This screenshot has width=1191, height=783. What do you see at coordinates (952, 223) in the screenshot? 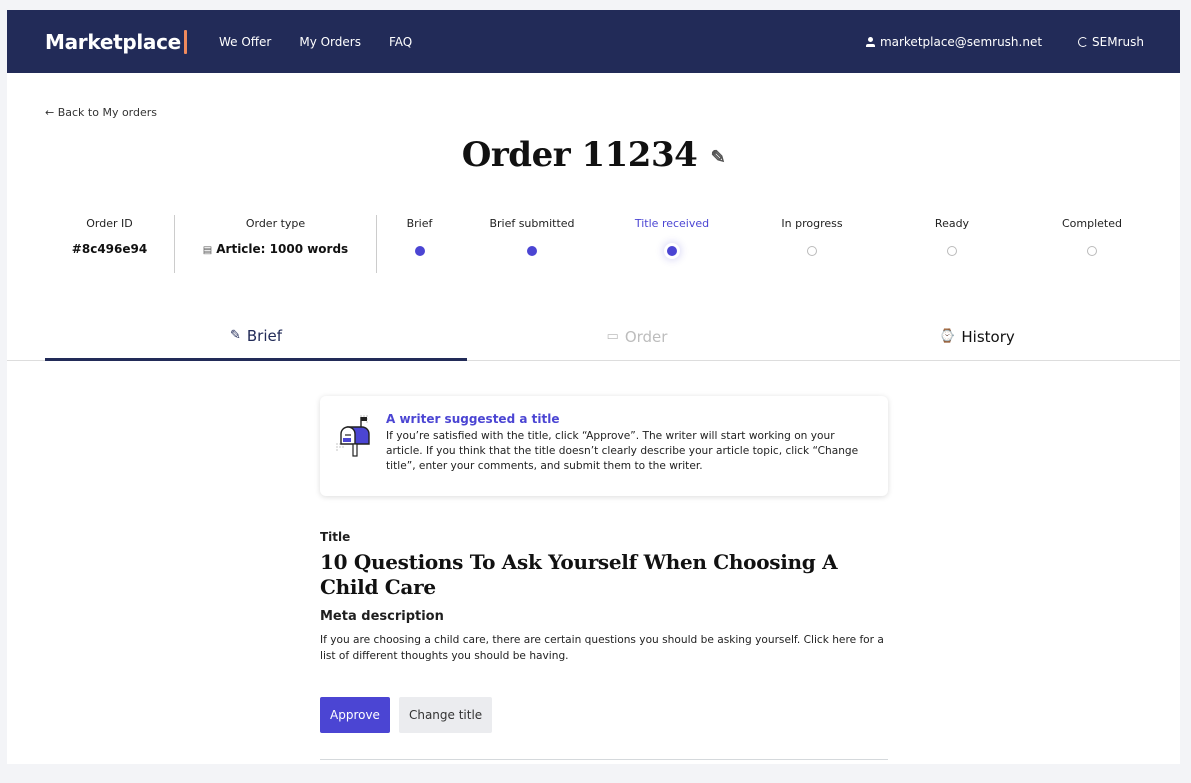
I see `step-label: Ready` at bounding box center [952, 223].